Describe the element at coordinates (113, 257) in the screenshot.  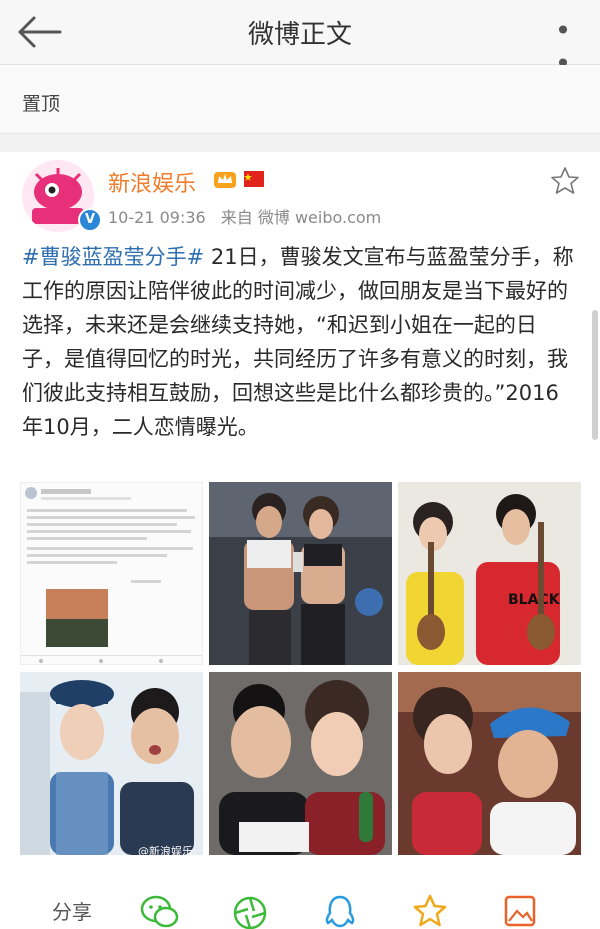
I see `topic-link: #曹骏蓝盈莹分手#` at that location.